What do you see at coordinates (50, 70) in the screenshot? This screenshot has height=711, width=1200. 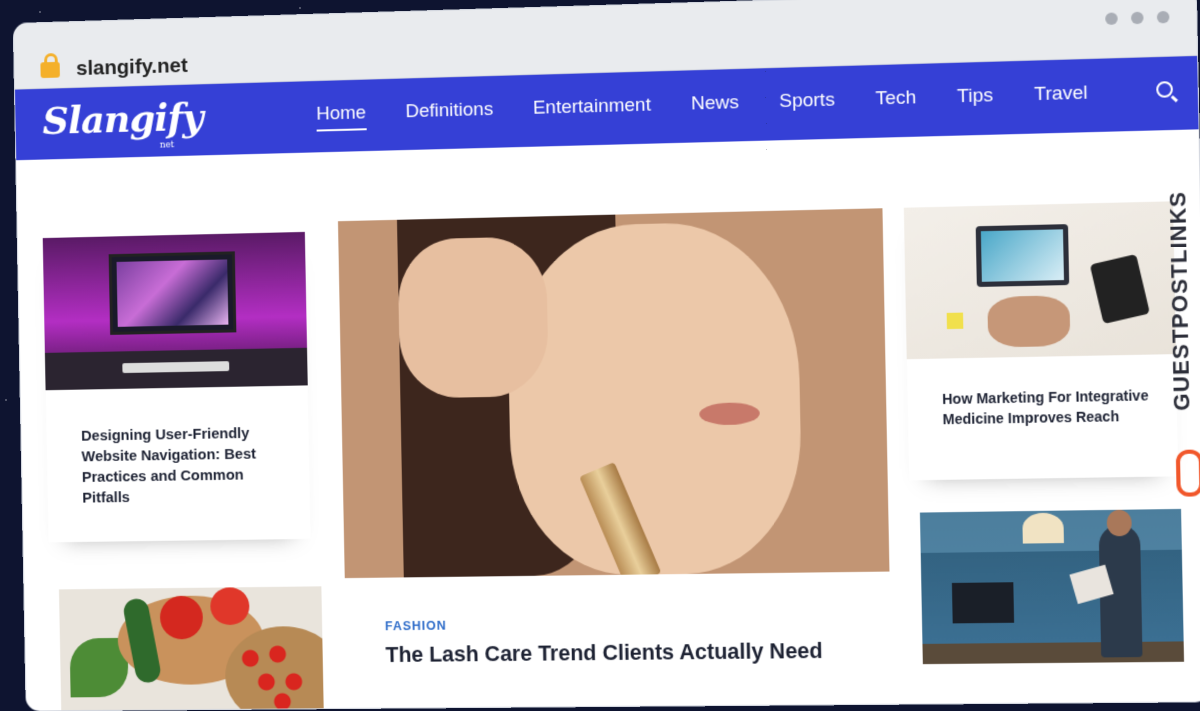 I see `lock-icon` at bounding box center [50, 70].